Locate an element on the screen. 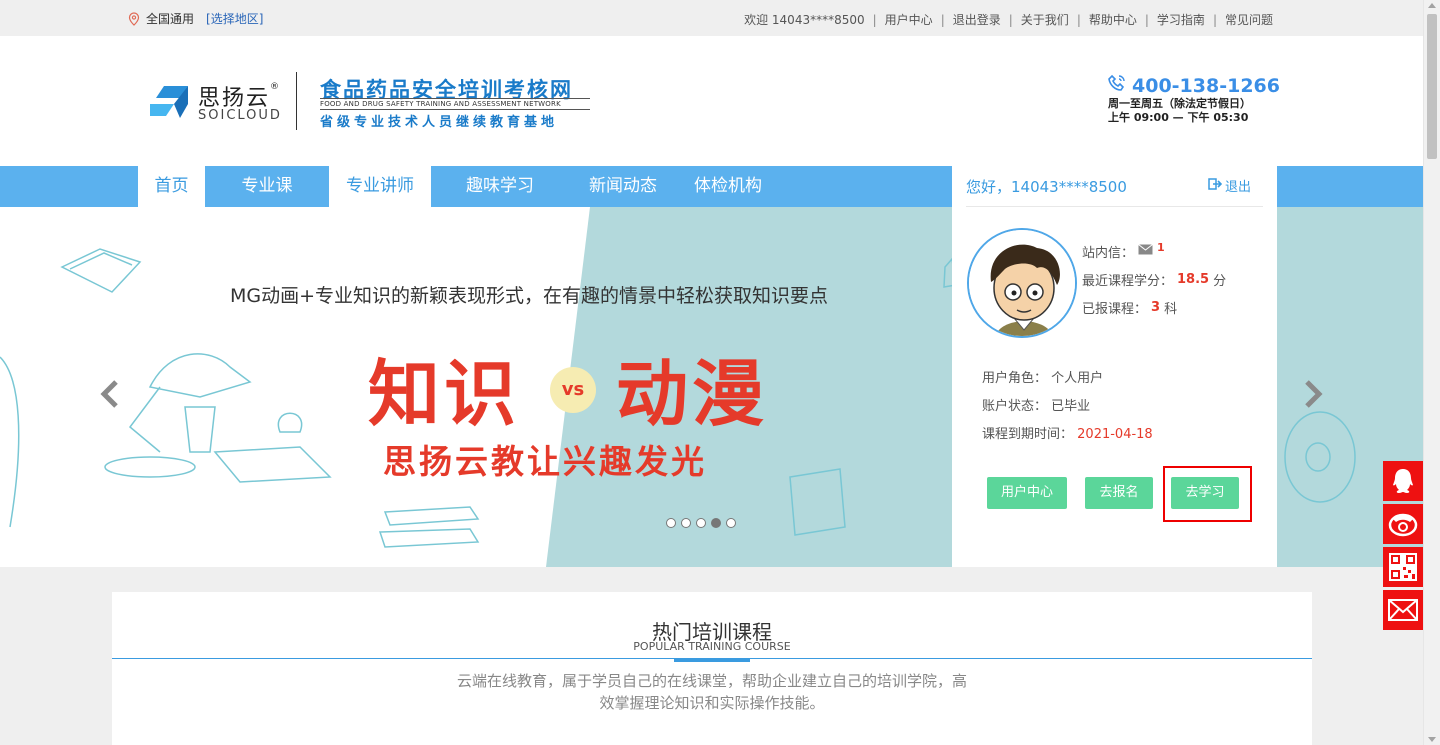  banner-left-word: 知识 is located at coordinates (444, 394).